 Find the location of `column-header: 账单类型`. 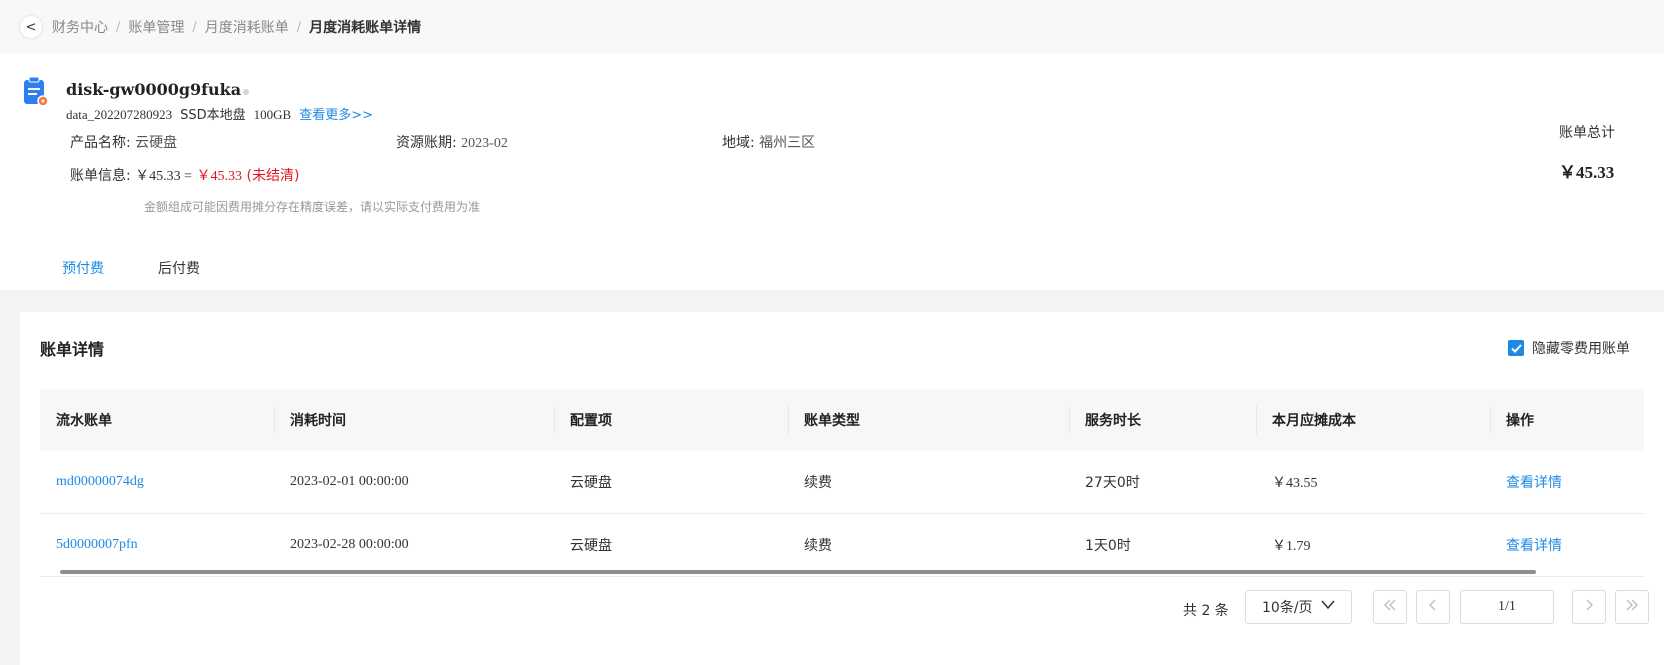

column-header: 账单类型 is located at coordinates (928, 420).